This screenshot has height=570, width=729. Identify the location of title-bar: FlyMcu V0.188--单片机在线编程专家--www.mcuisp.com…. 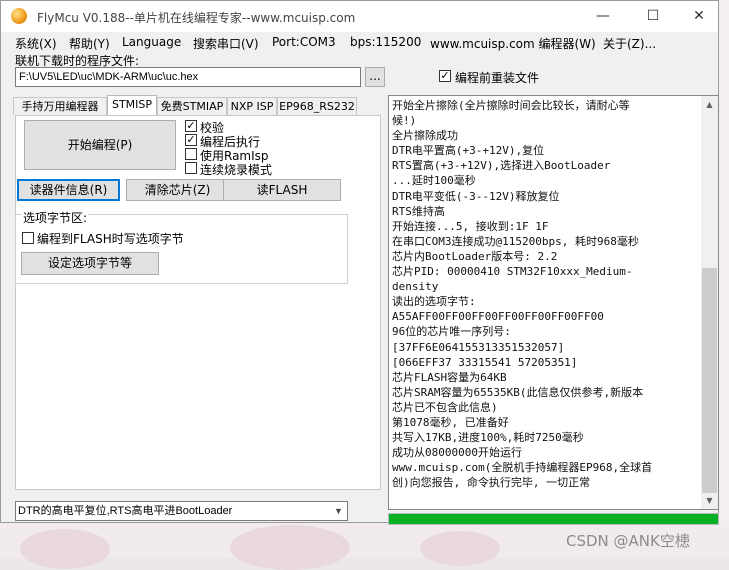
(359, 16).